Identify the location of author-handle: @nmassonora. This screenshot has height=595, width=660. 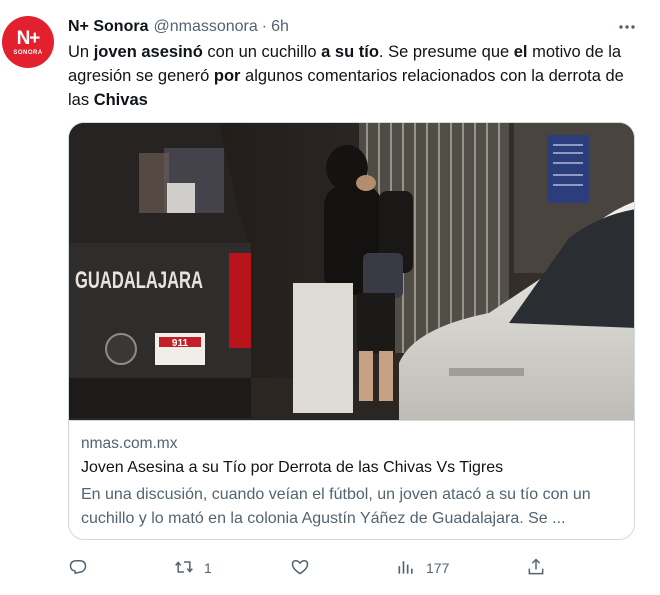
(205, 27).